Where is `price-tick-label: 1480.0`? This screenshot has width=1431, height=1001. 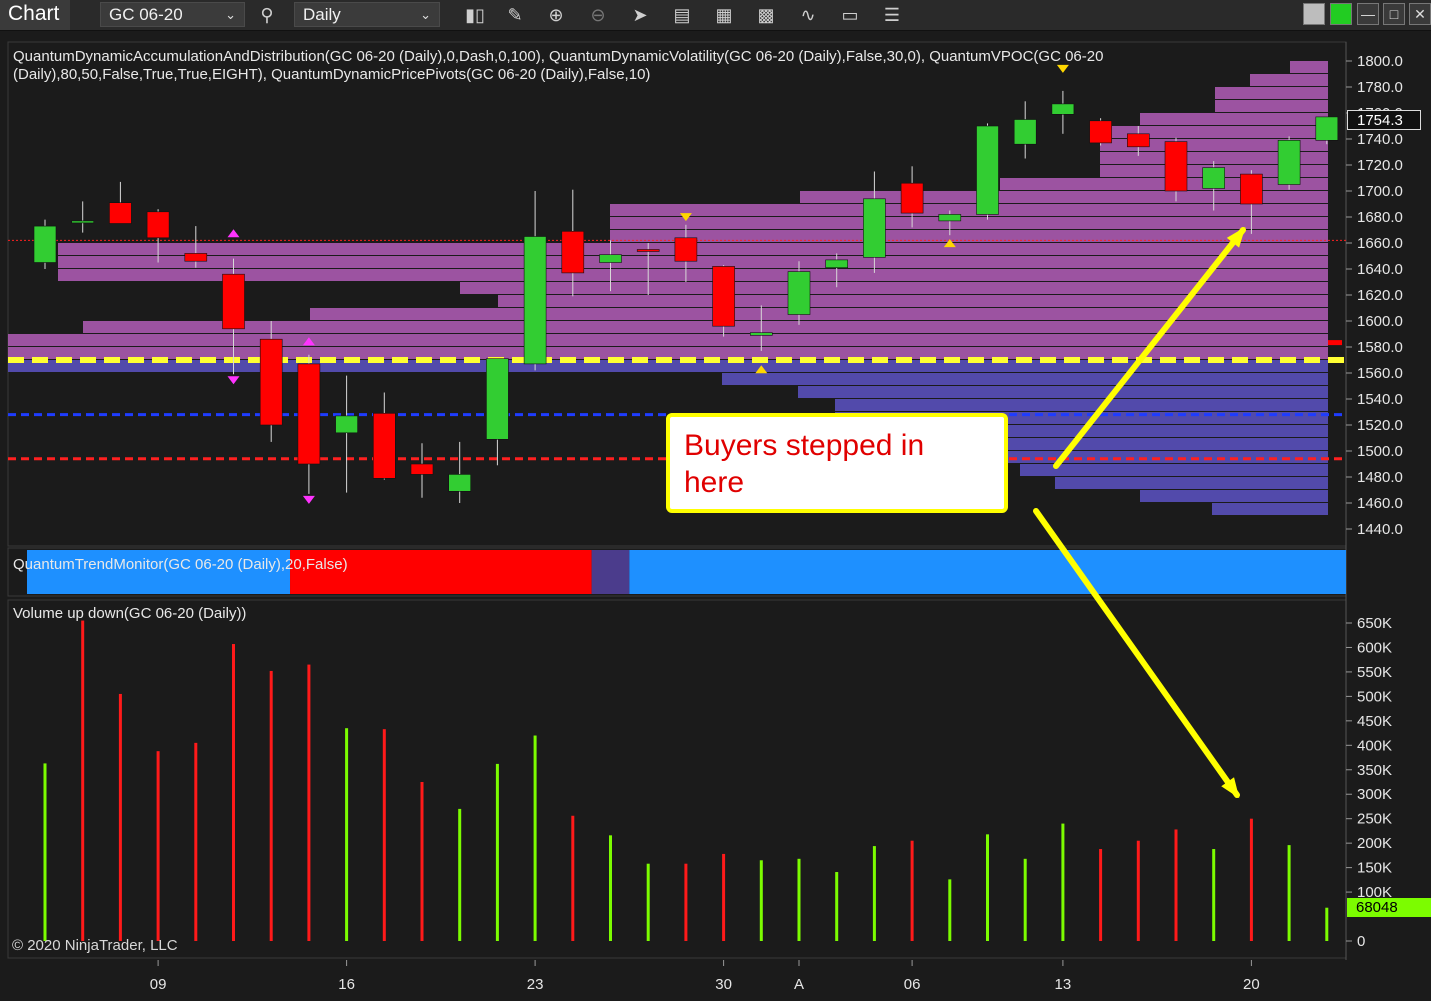
price-tick-label: 1480.0 is located at coordinates (1380, 477).